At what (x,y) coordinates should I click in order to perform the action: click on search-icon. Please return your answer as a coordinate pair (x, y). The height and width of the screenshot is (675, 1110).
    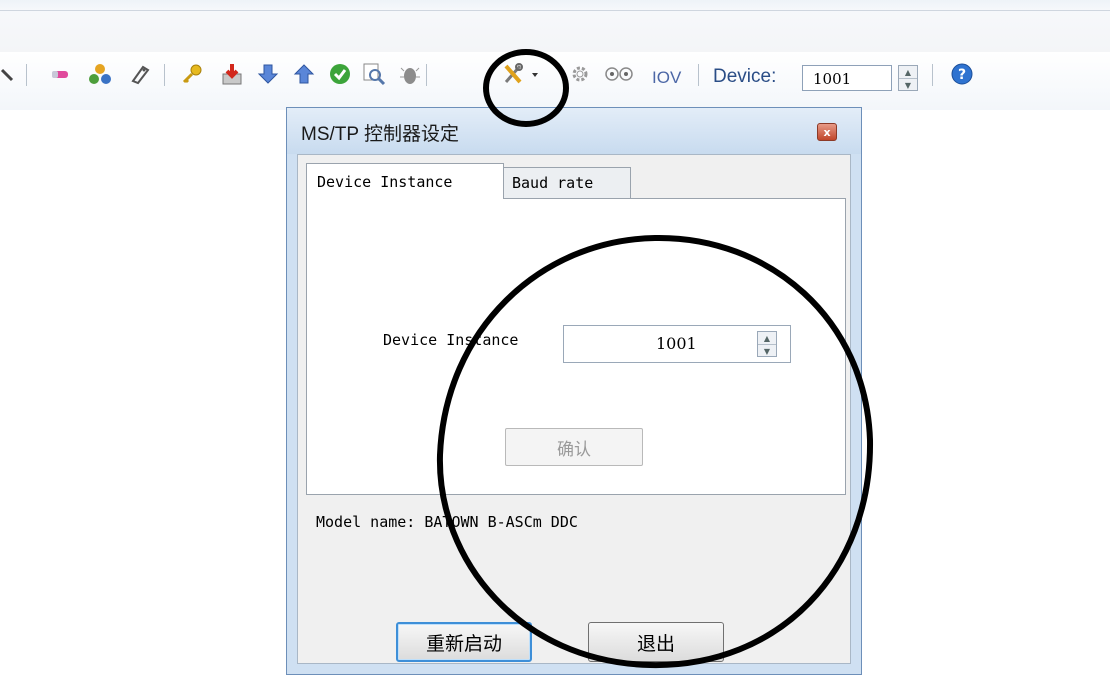
    Looking at the image, I should click on (374, 74).